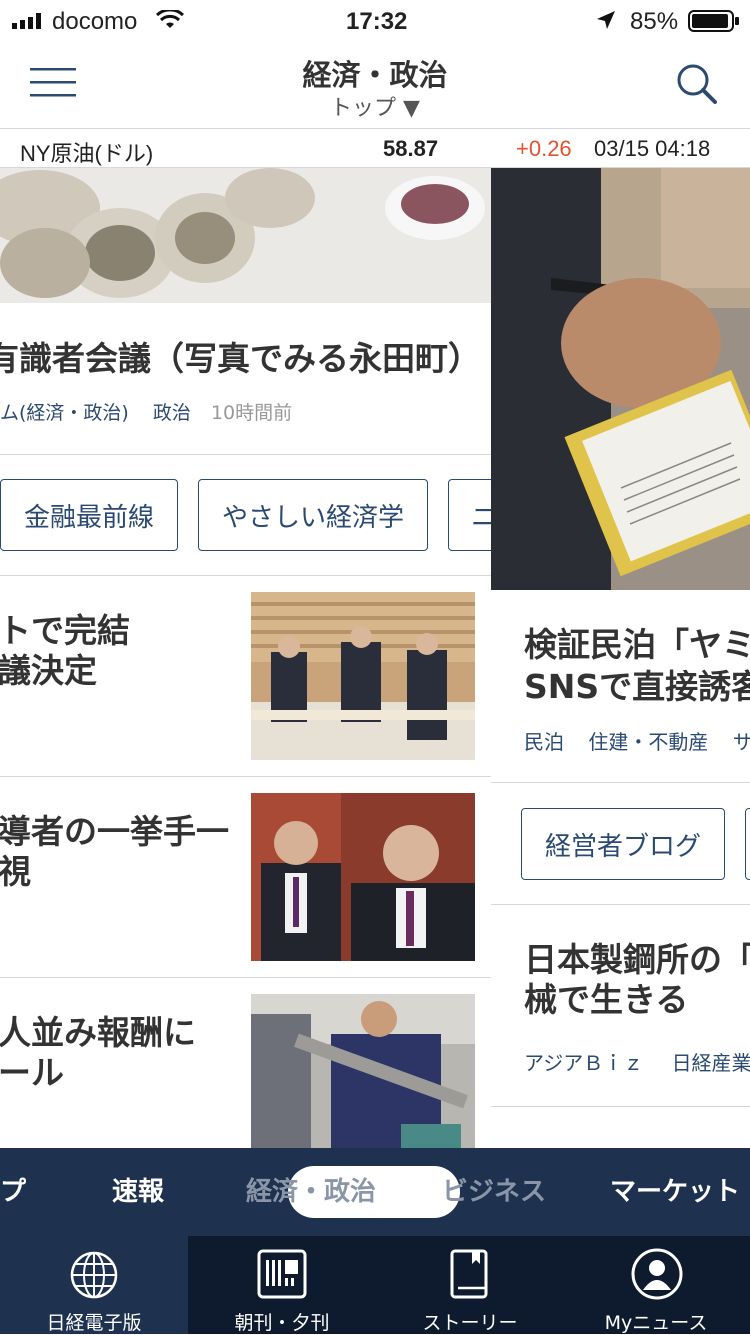 The height and width of the screenshot is (1335, 750). What do you see at coordinates (245, 235) in the screenshot?
I see `oysters-photo` at bounding box center [245, 235].